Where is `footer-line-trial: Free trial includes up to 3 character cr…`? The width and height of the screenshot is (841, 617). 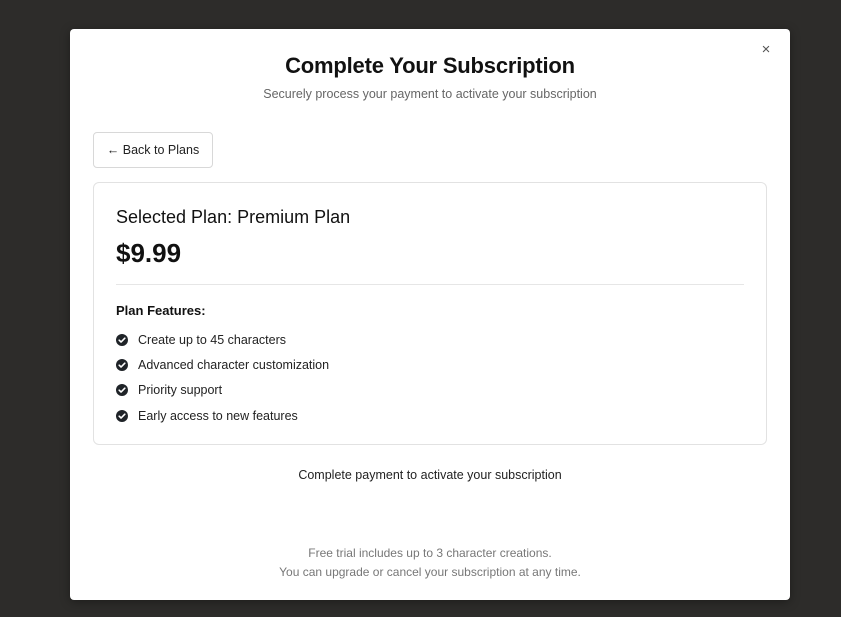
footer-line-trial: Free trial includes up to 3 character cr… is located at coordinates (430, 553).